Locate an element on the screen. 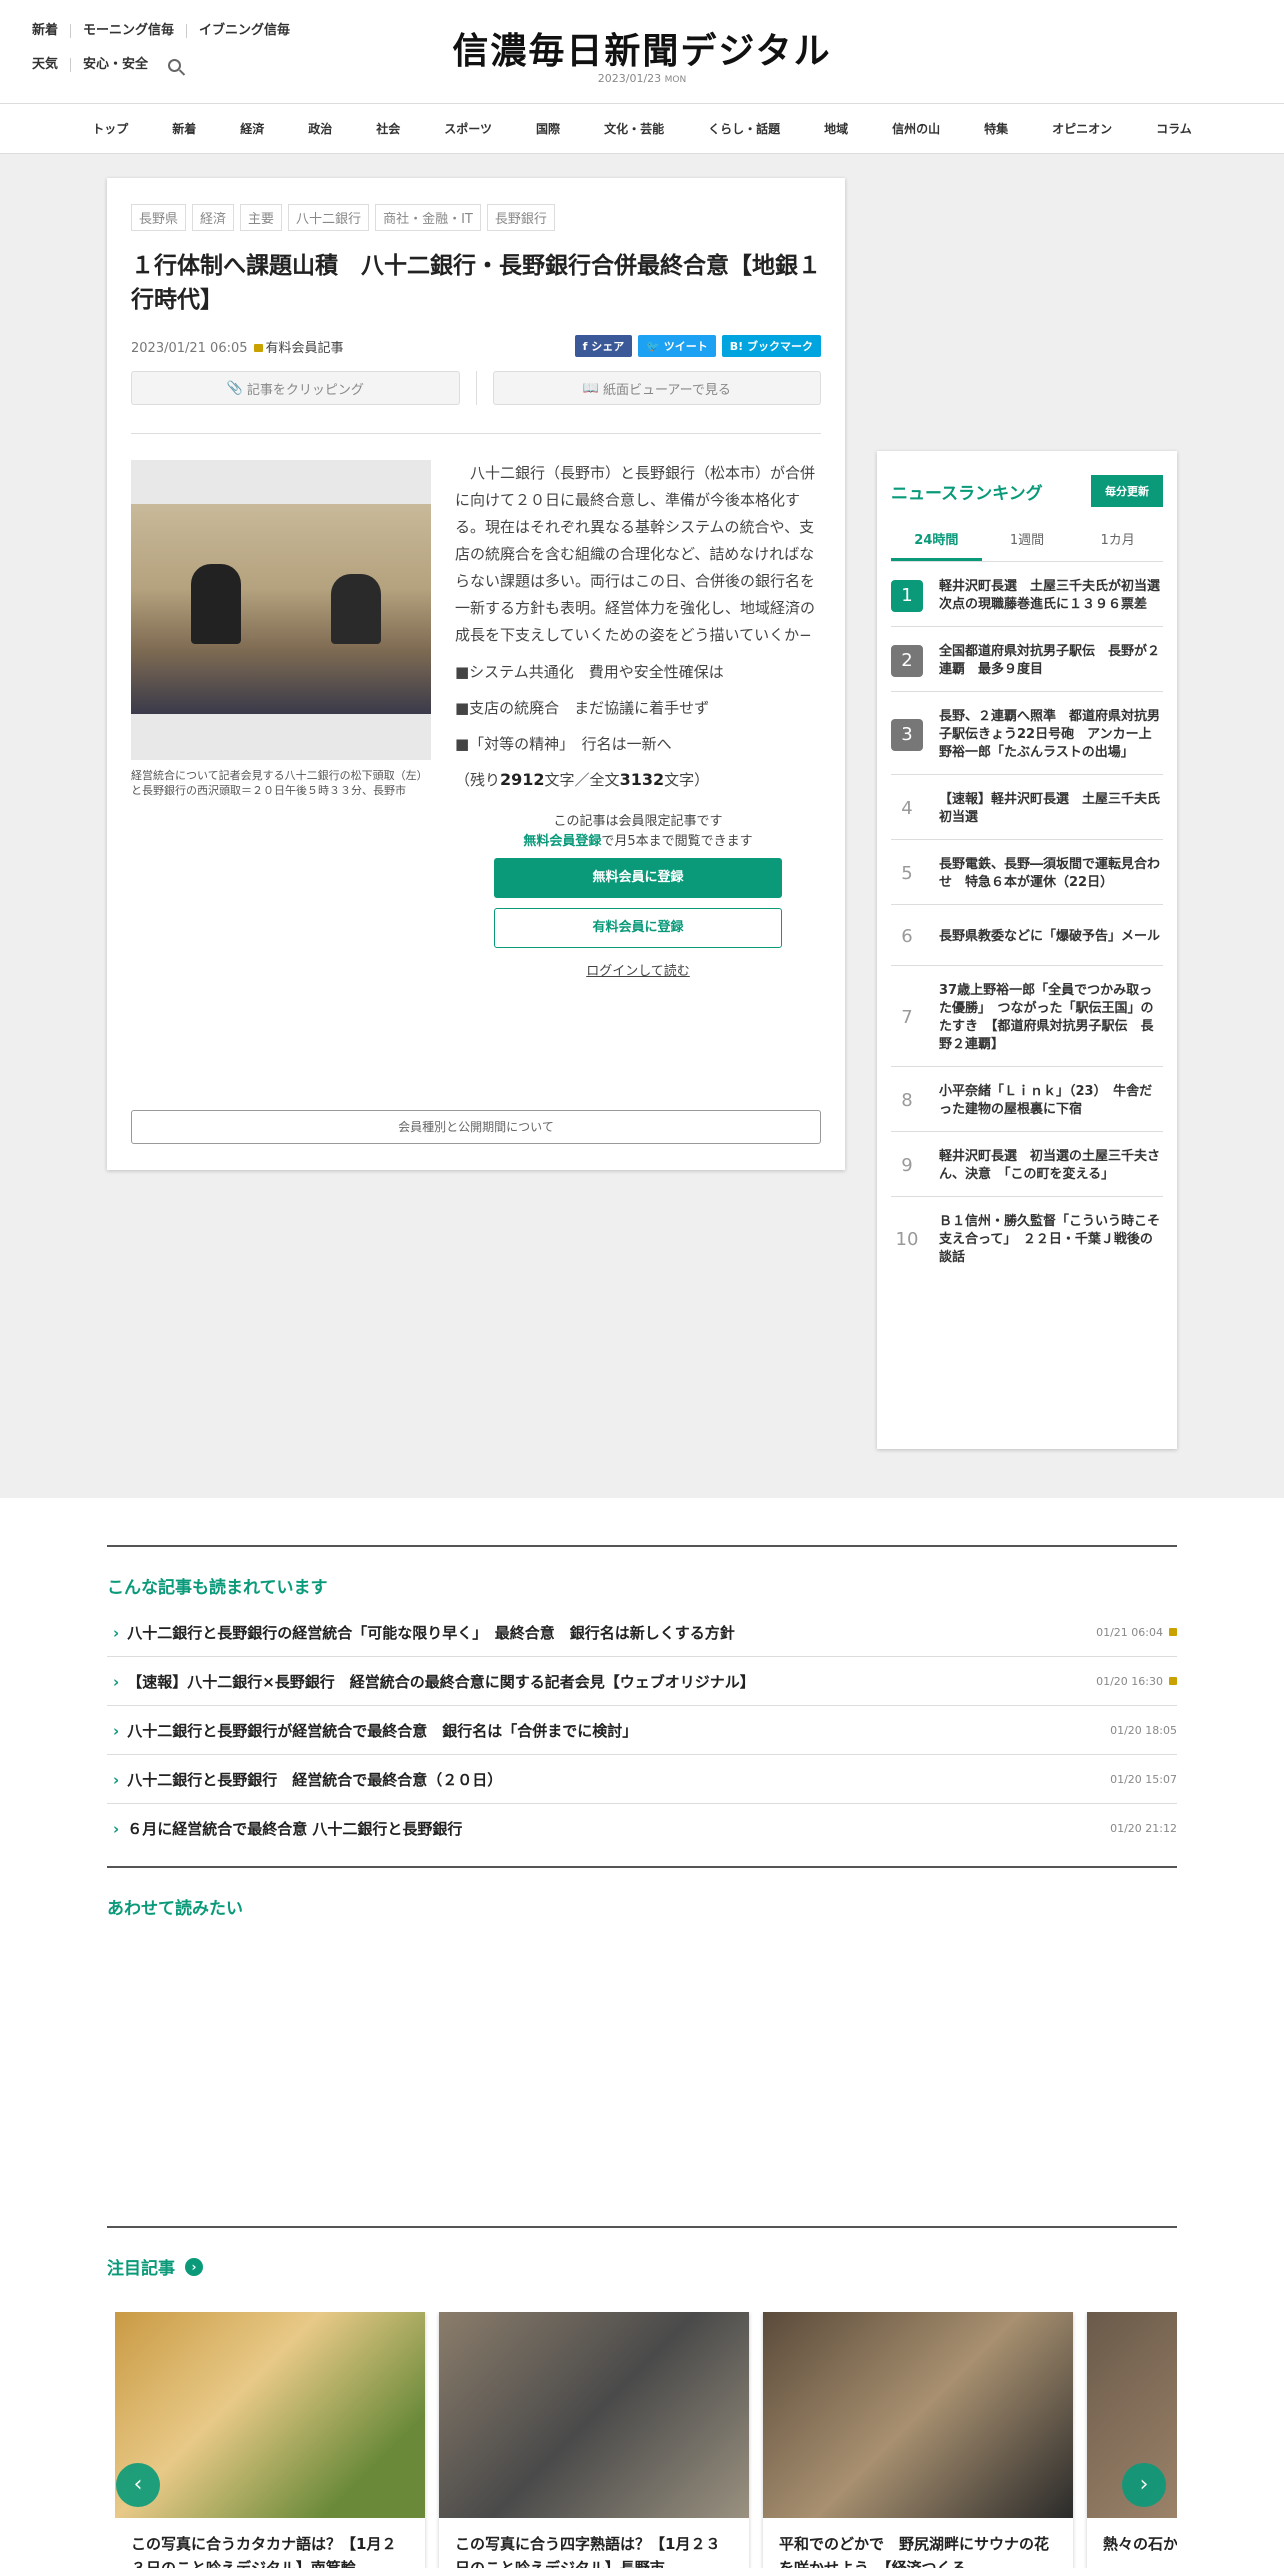 Image resolution: width=1284 pixels, height=2568 pixels. ranking-item-title: 長野電鉄、長野―須坂間で運転見合わせ 特急６本が運休（22日） is located at coordinates (1050, 873).